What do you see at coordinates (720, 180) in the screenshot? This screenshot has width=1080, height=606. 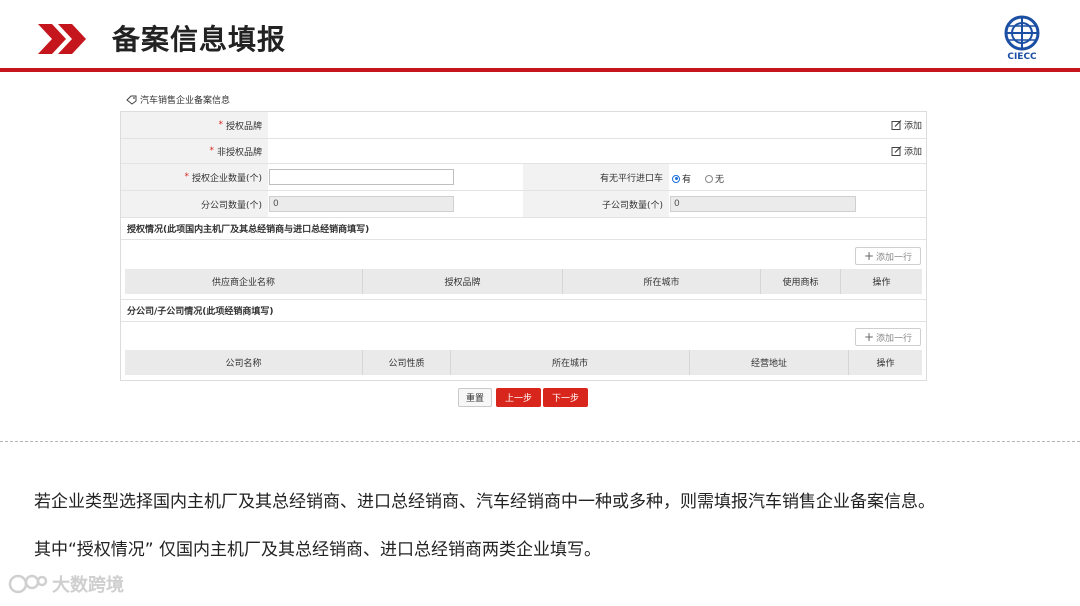 I see `parallel-no-label: 无` at bounding box center [720, 180].